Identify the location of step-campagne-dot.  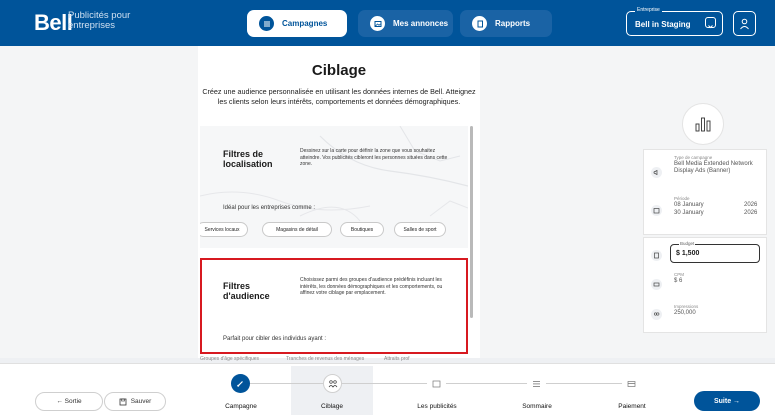
(240, 383).